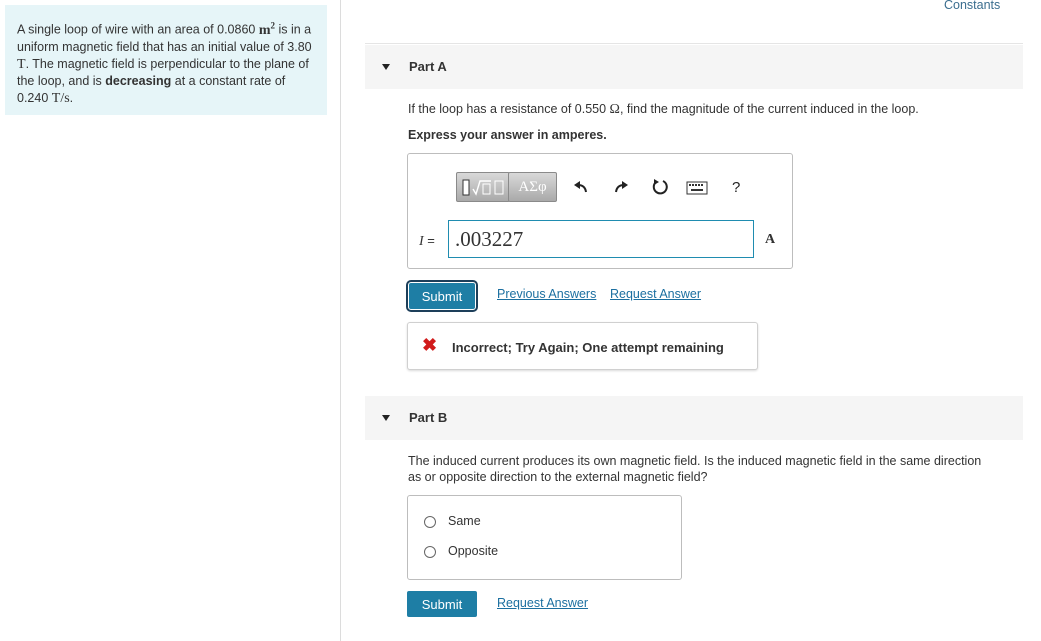 The image size is (1041, 641). I want to click on constants-link: Constants, so click(972, 6).